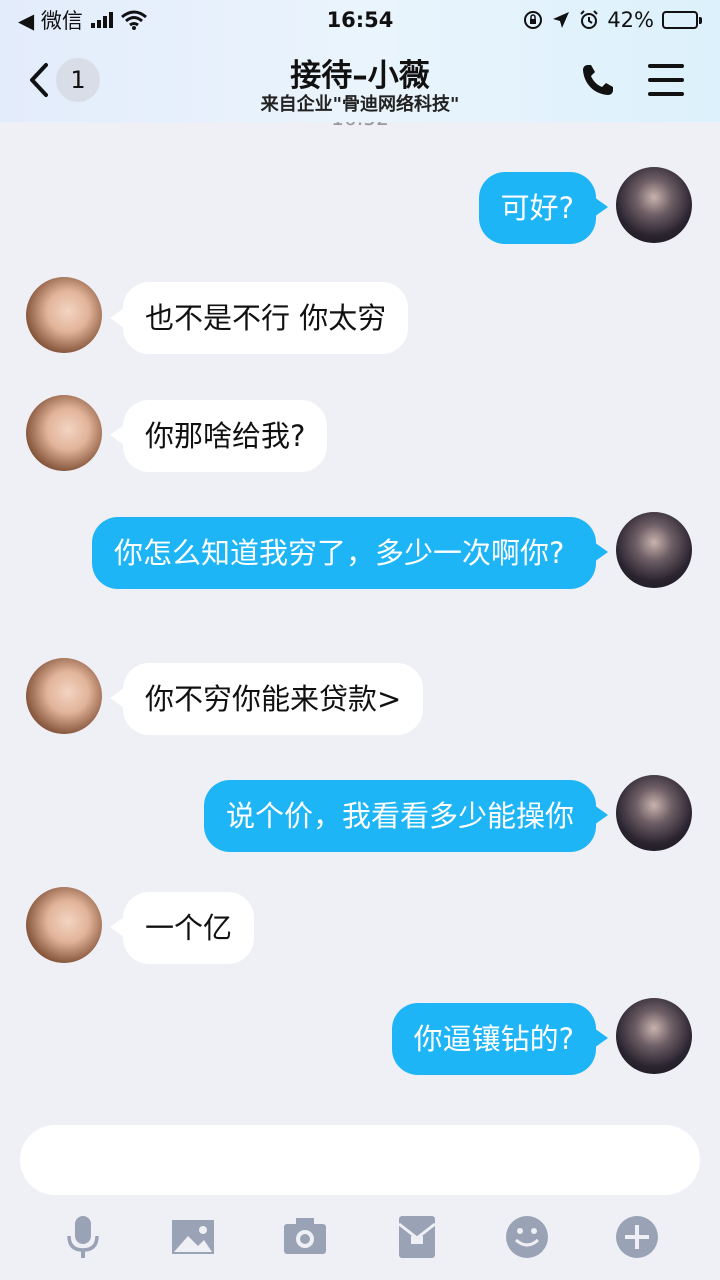 The height and width of the screenshot is (1280, 720). What do you see at coordinates (360, 126) in the screenshot?
I see `message-timestamp: 16:52` at bounding box center [360, 126].